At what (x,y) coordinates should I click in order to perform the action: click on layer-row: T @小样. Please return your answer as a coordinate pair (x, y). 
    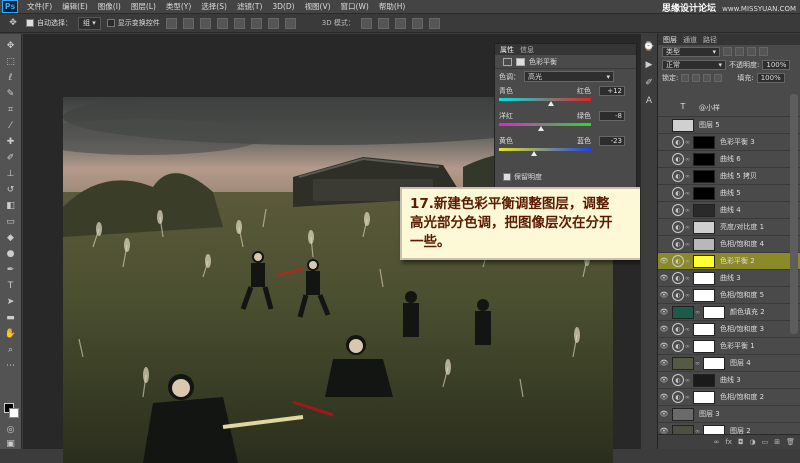
    Looking at the image, I should click on (729, 108).